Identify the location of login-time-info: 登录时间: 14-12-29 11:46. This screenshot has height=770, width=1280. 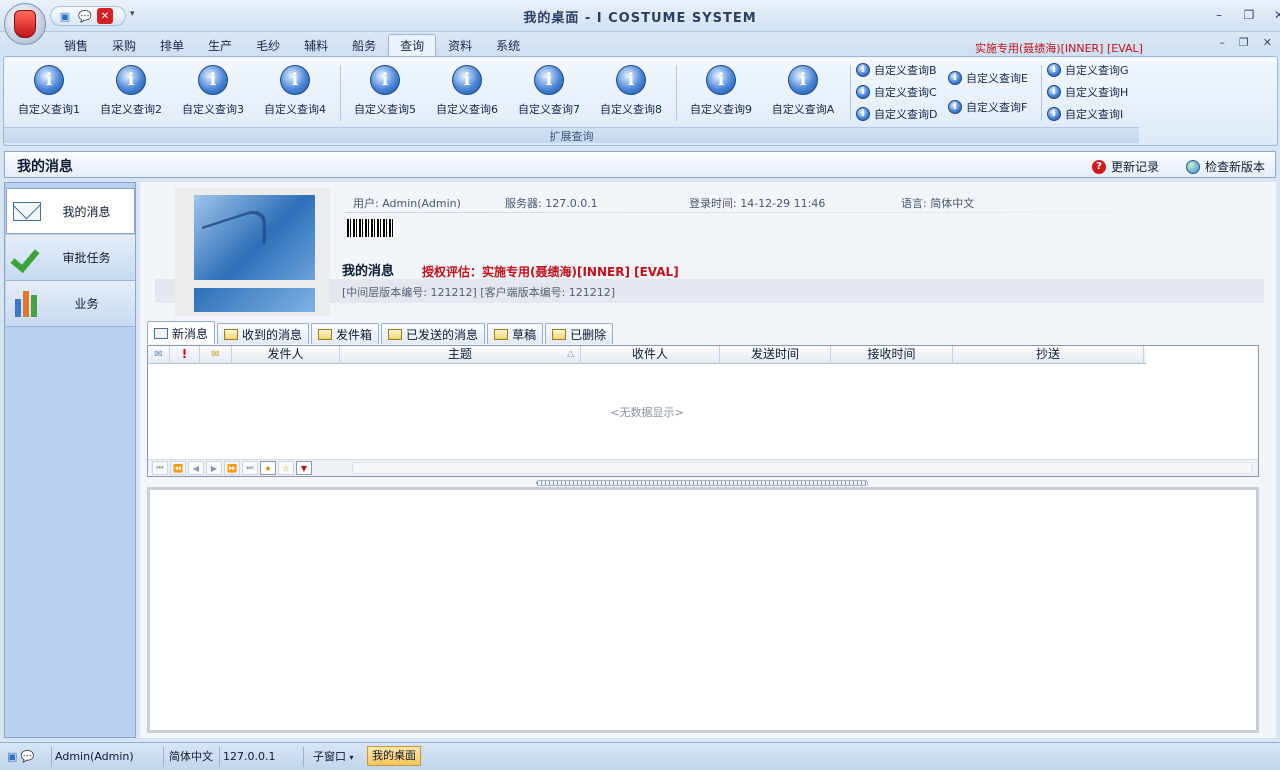
(757, 203).